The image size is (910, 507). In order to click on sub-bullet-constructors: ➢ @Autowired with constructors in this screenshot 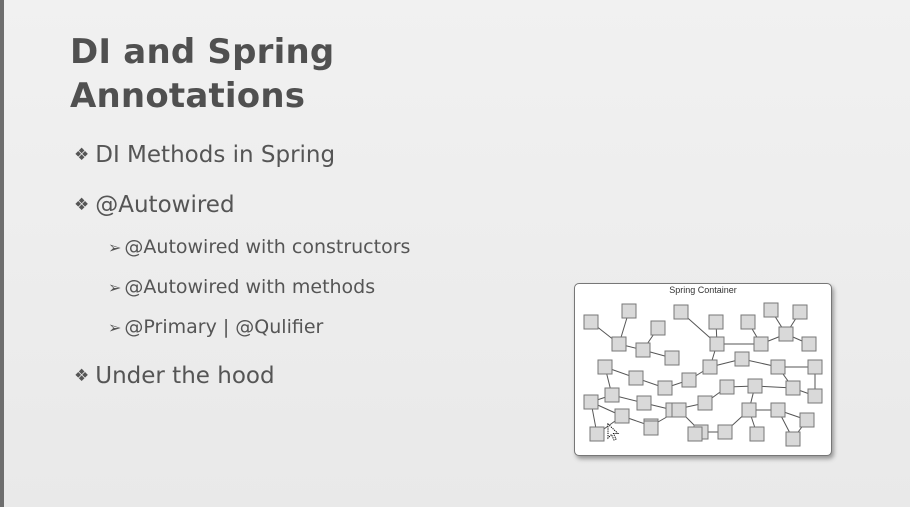, I will do `click(259, 247)`.